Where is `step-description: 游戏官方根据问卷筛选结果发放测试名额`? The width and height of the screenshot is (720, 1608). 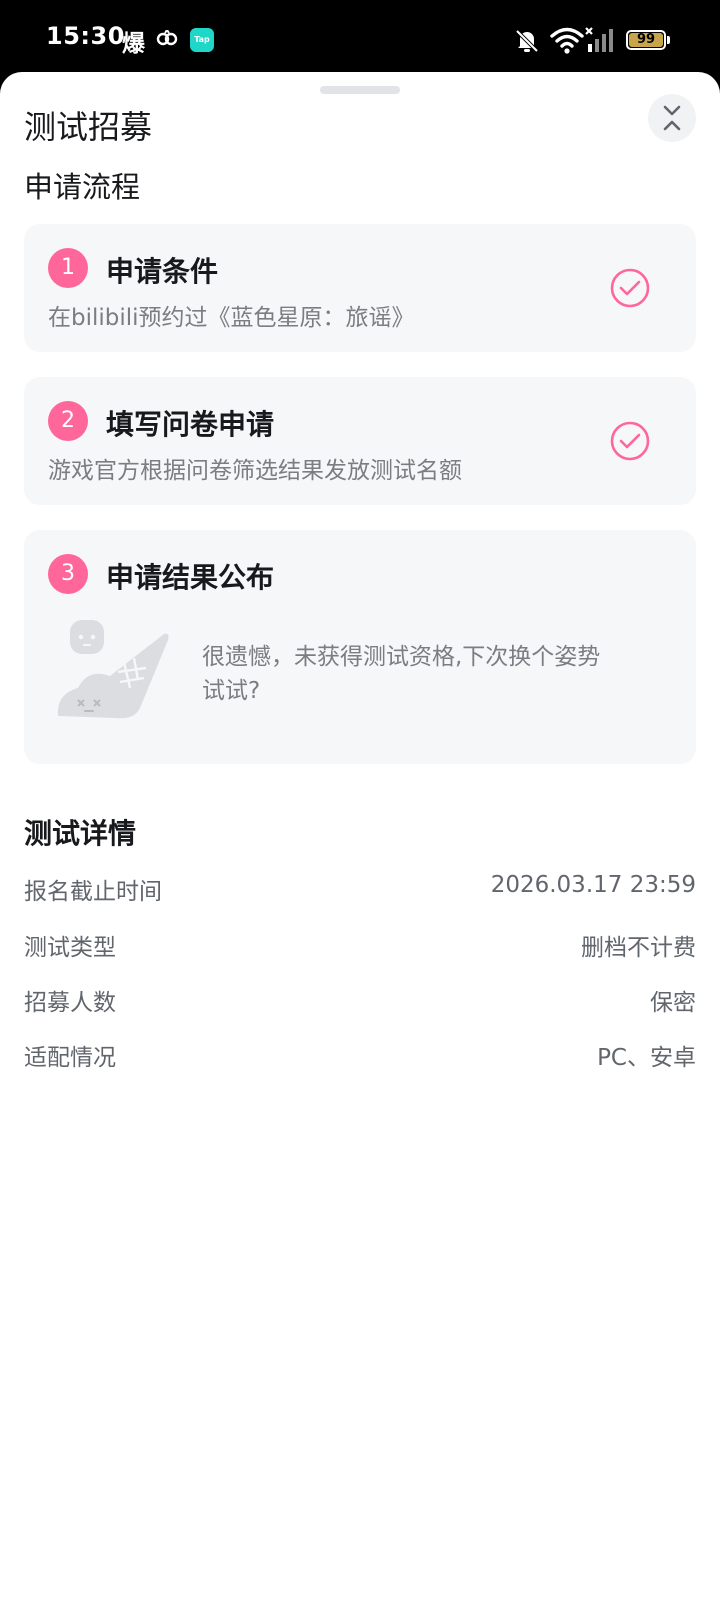 step-description: 游戏官方根据问卷筛选结果发放测试名额 is located at coordinates (255, 471).